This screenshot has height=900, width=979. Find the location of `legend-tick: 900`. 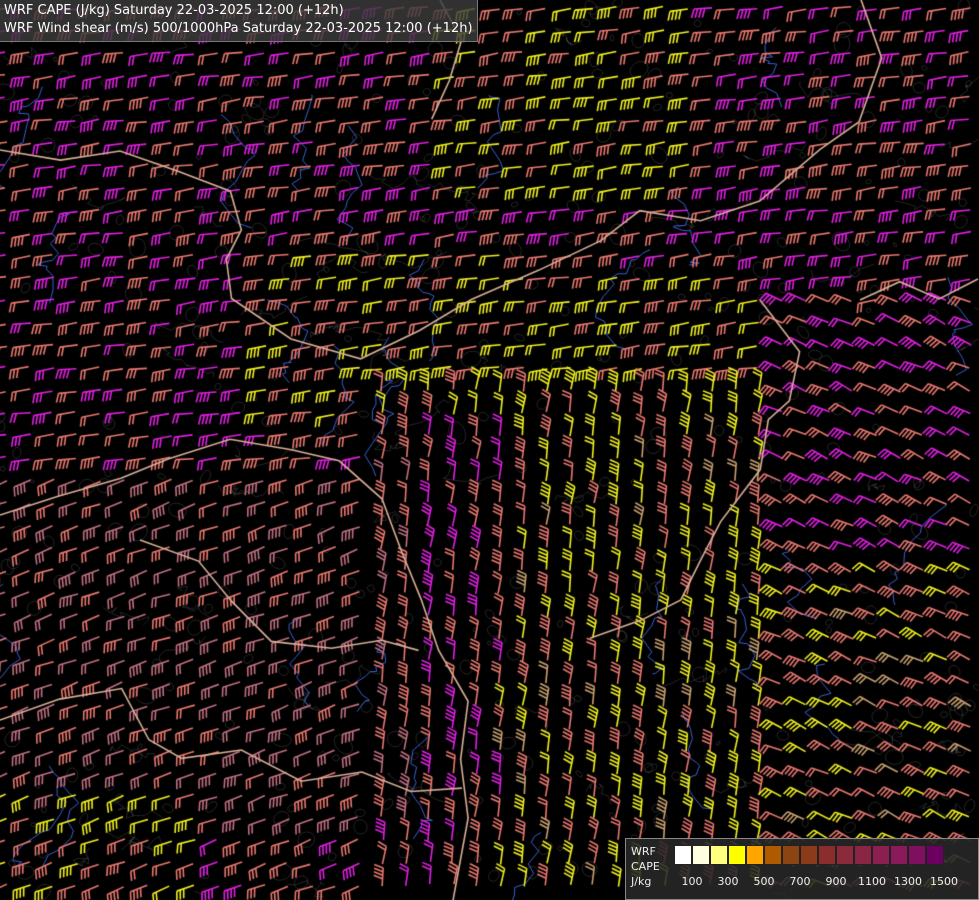

legend-tick: 900 is located at coordinates (836, 881).